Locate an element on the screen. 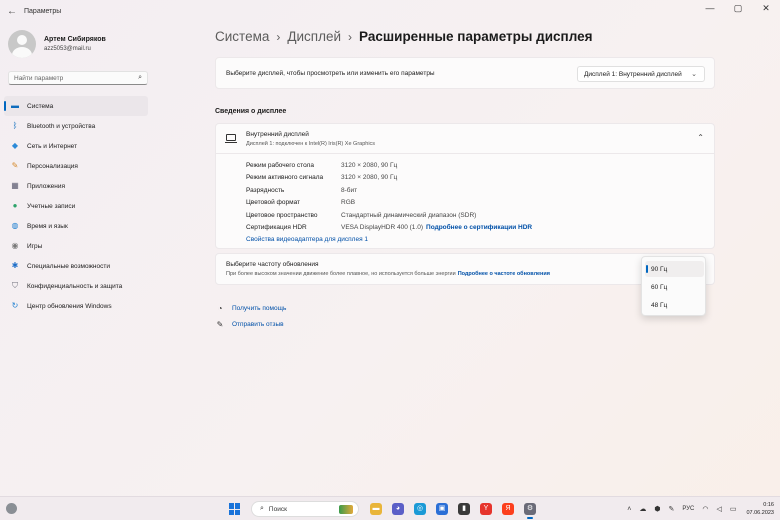  network-icon: ◆ is located at coordinates (15, 145).